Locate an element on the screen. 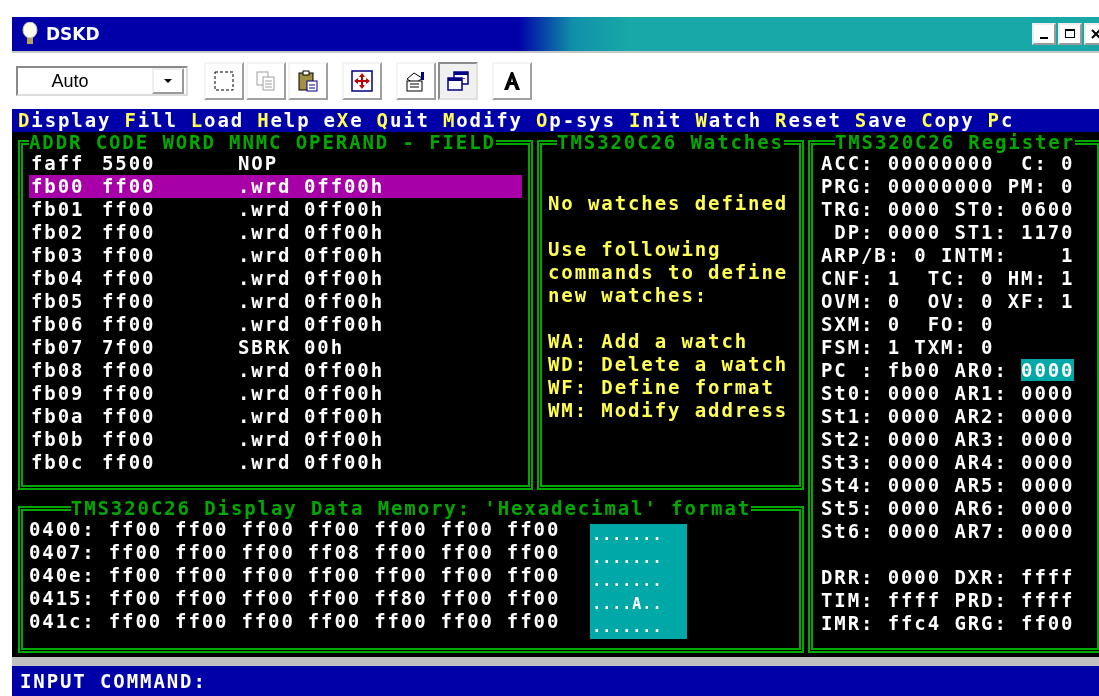 The height and width of the screenshot is (696, 1099). menu-item: Load is located at coordinates (217, 120).